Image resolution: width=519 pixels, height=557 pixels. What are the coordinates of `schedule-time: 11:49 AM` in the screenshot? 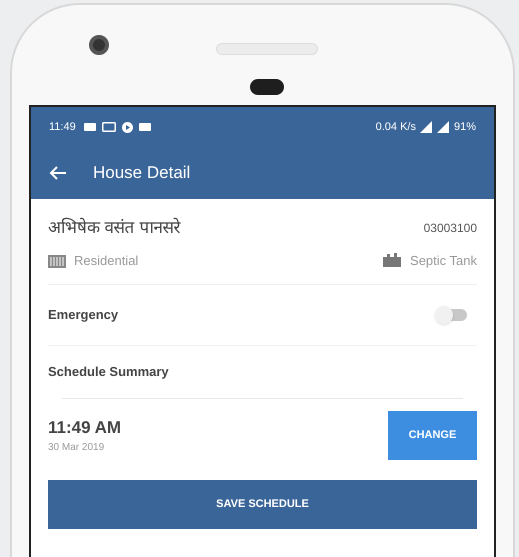 It's located at (85, 427).